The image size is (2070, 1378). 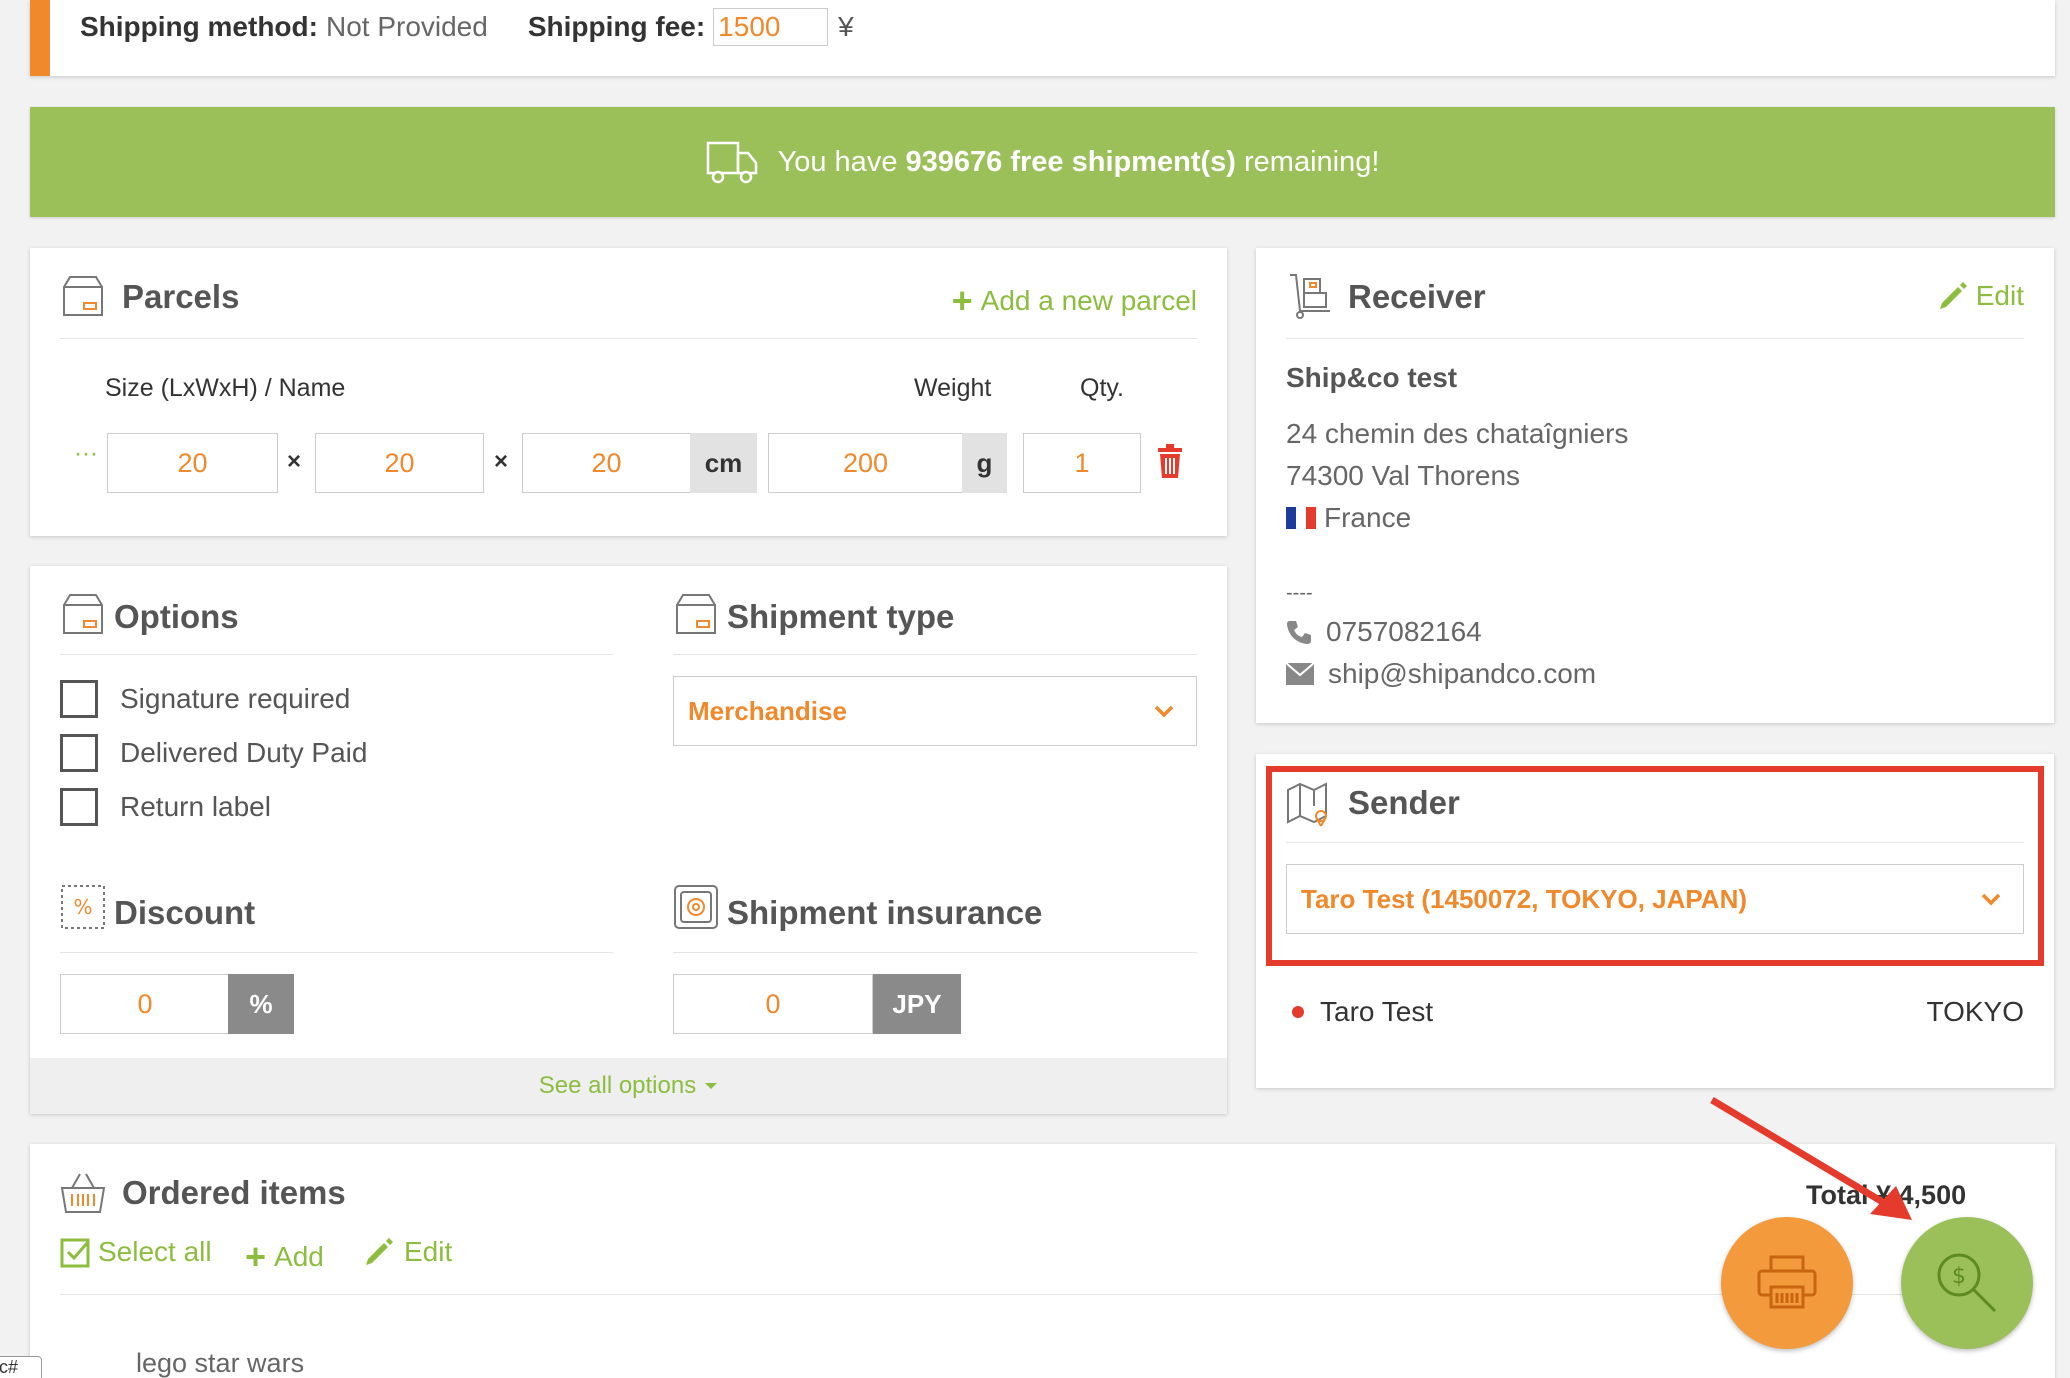 What do you see at coordinates (234, 1192) in the screenshot?
I see `ordered-items-title: Ordered items` at bounding box center [234, 1192].